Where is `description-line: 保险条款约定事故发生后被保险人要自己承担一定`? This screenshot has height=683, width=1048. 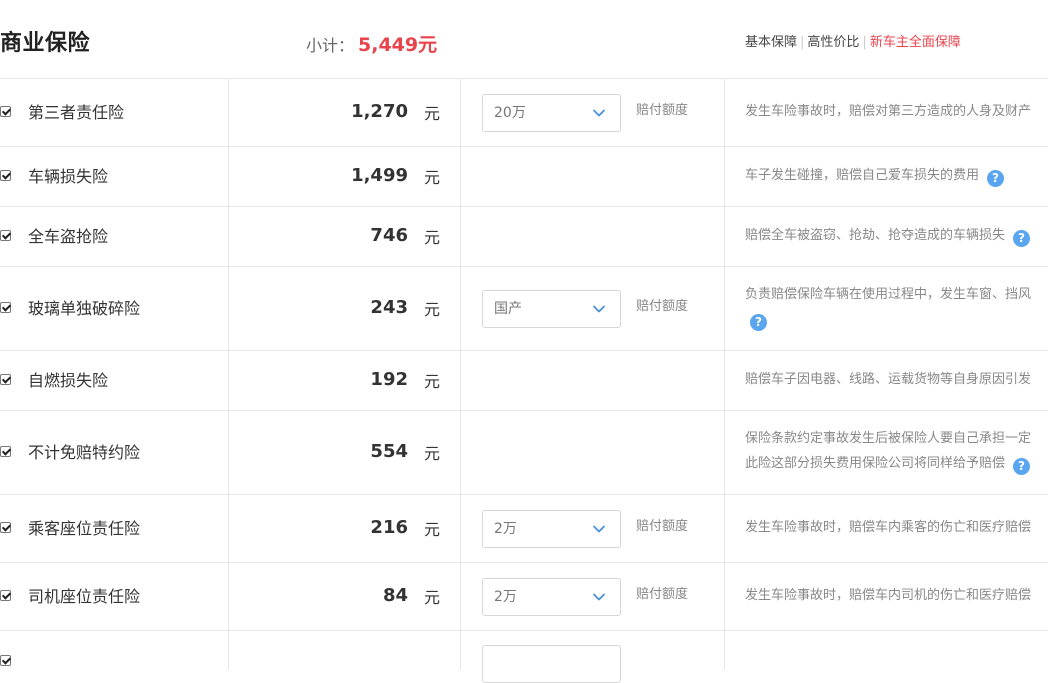
description-line: 保险条款约定事故发生后被保险人要自己承担一定 is located at coordinates (888, 438).